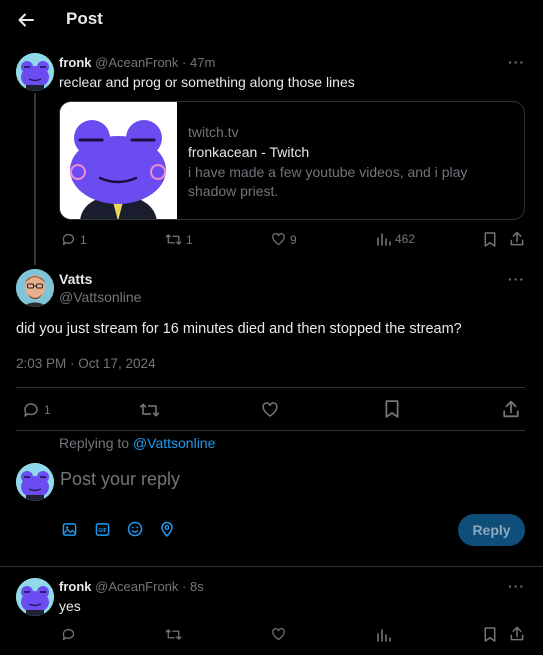 The height and width of the screenshot is (655, 543). What do you see at coordinates (118, 160) in the screenshot?
I see `card-thumbnail` at bounding box center [118, 160].